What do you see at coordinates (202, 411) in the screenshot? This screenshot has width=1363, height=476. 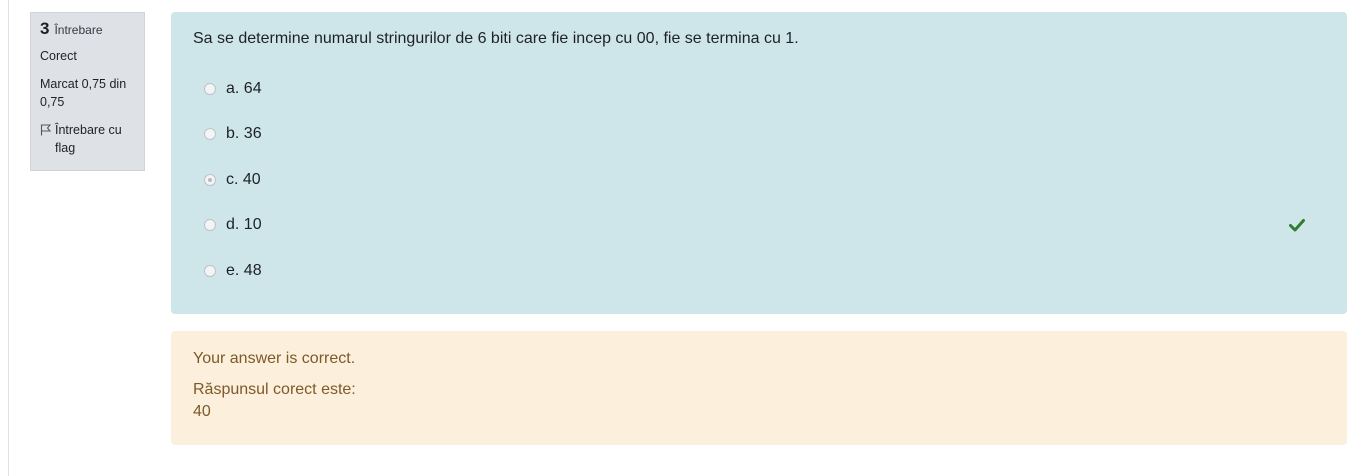 I see `right-answer-value: 40` at bounding box center [202, 411].